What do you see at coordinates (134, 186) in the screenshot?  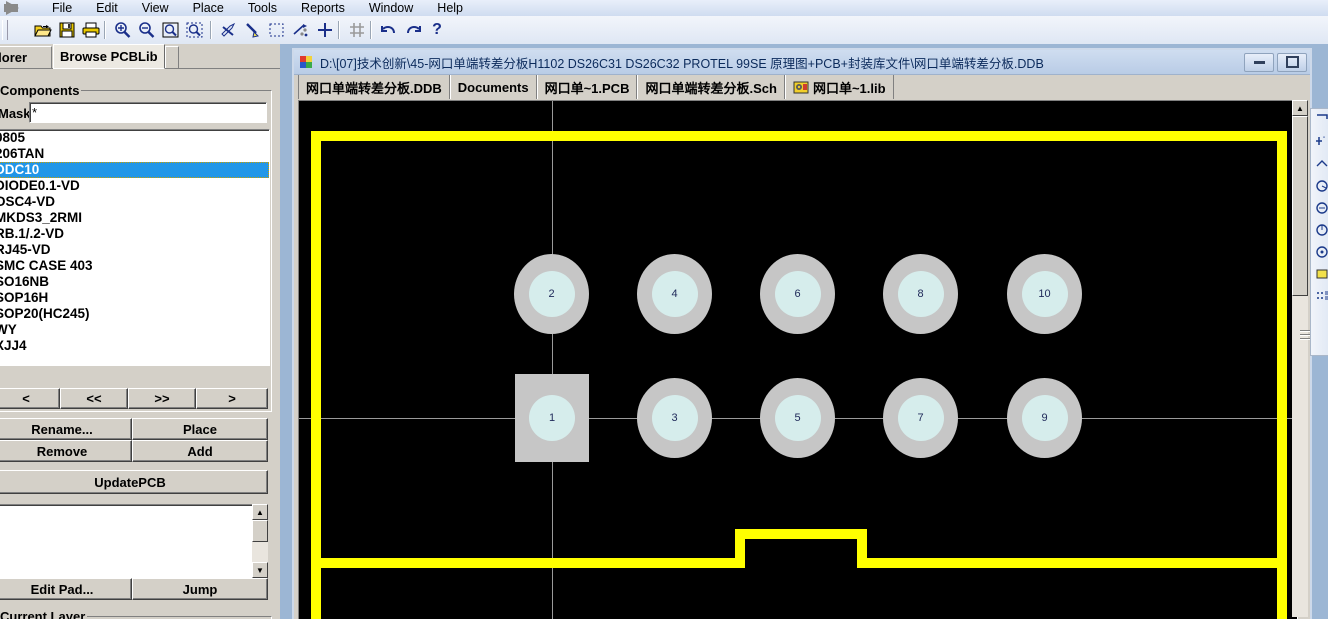 I see `list-item: DIODE0.1-VD` at bounding box center [134, 186].